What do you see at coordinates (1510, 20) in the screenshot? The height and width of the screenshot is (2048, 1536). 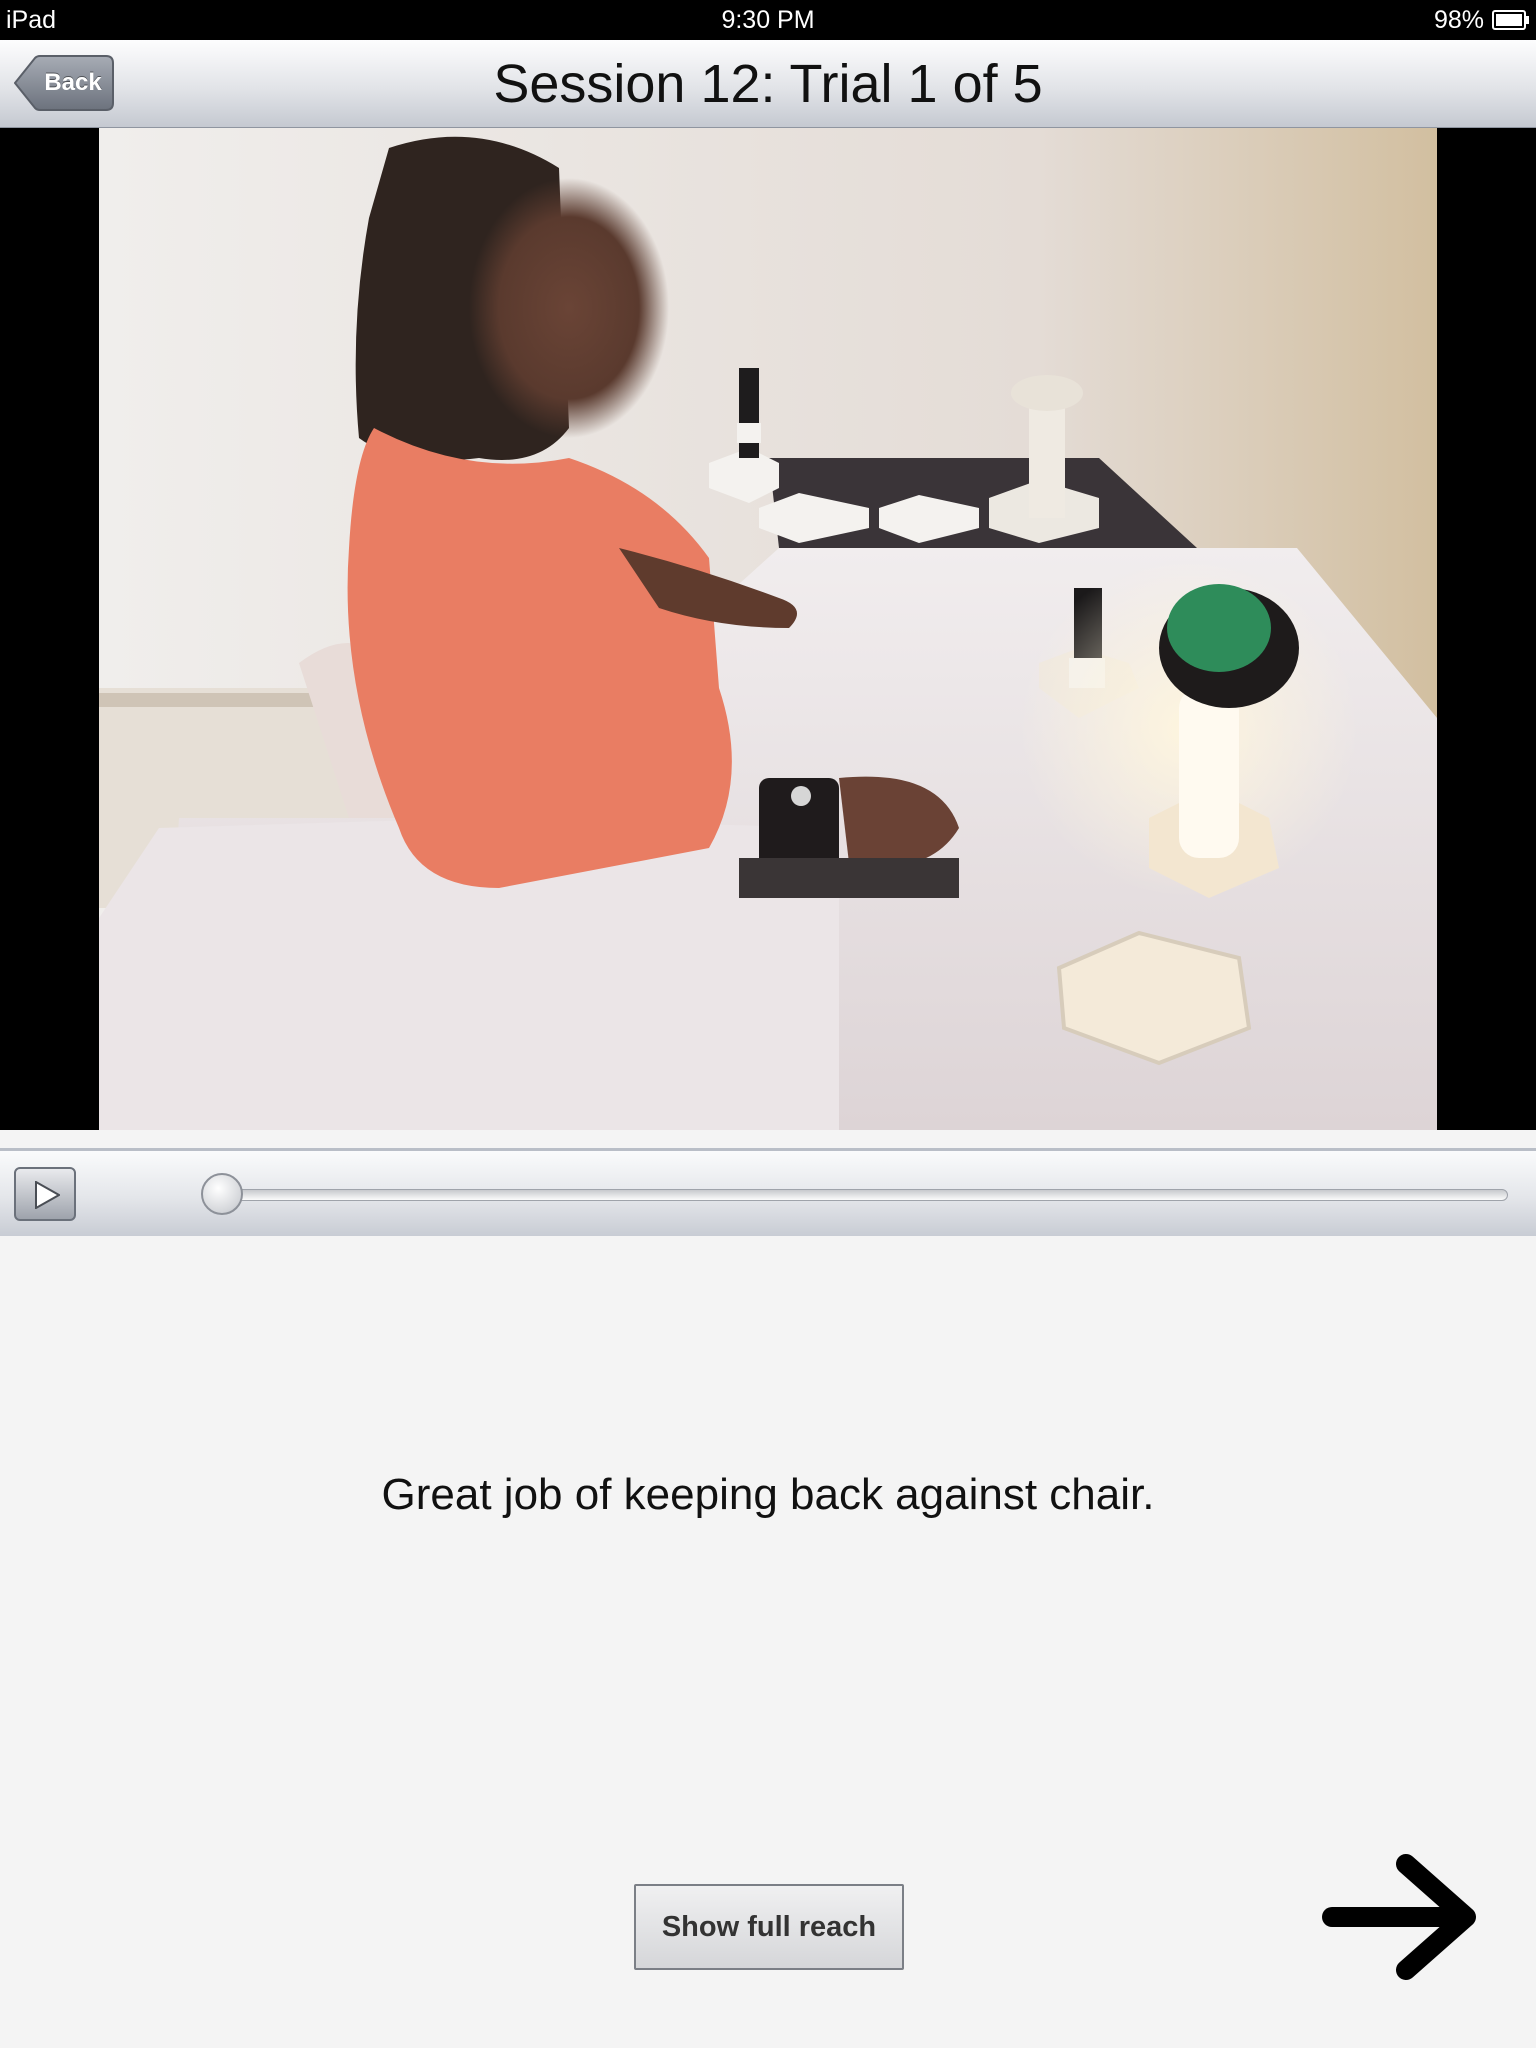 I see `battery-icon` at bounding box center [1510, 20].